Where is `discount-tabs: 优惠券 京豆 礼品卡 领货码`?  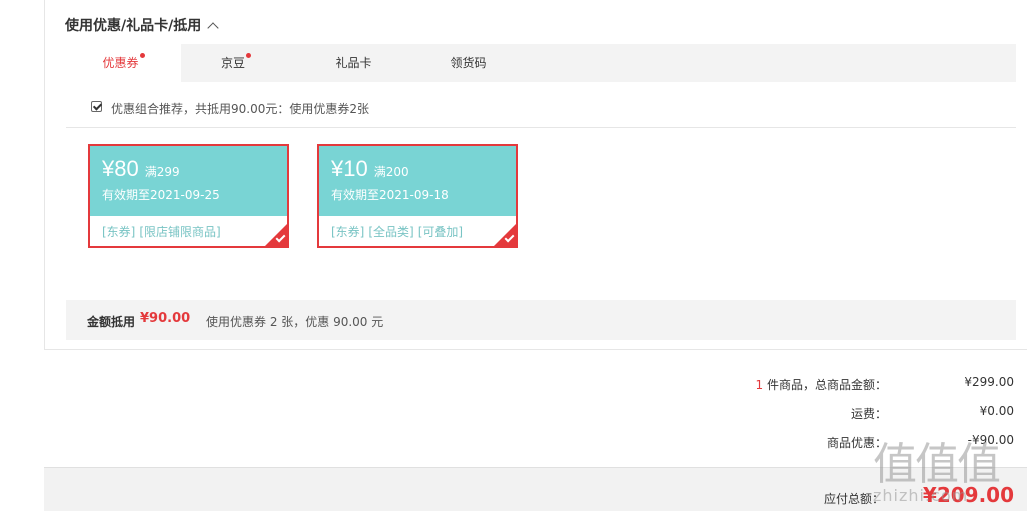 discount-tabs: 优惠券 京豆 礼品卡 领货码 is located at coordinates (541, 63).